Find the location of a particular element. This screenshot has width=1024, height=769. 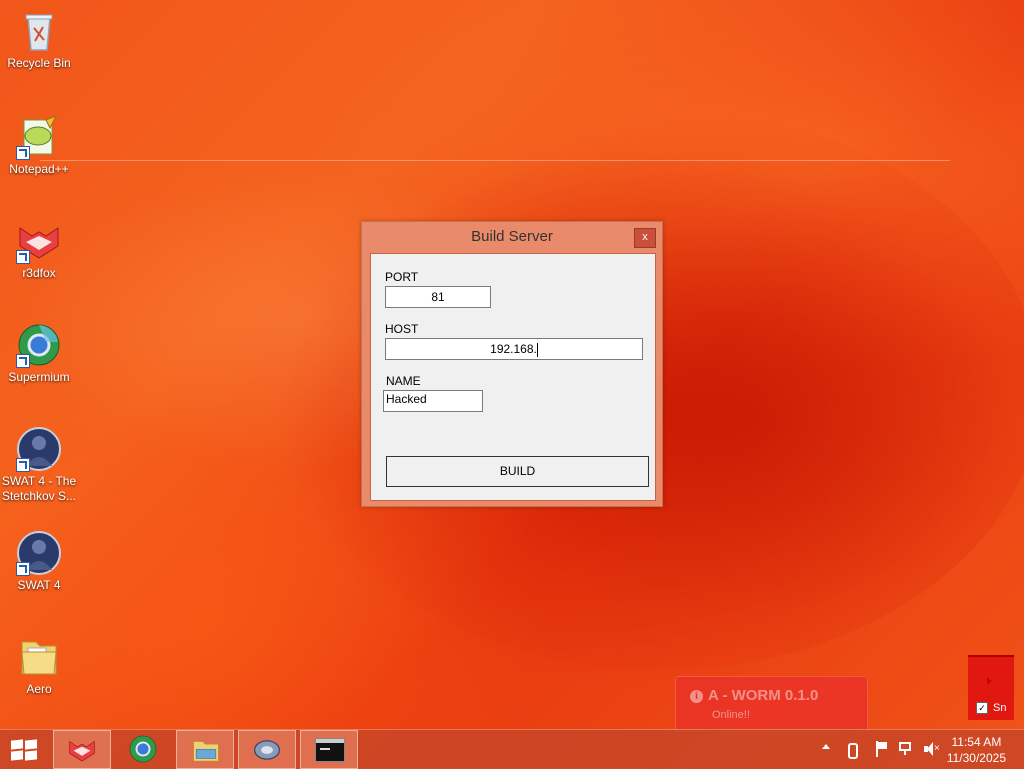

app-icon is located at coordinates (267, 750).